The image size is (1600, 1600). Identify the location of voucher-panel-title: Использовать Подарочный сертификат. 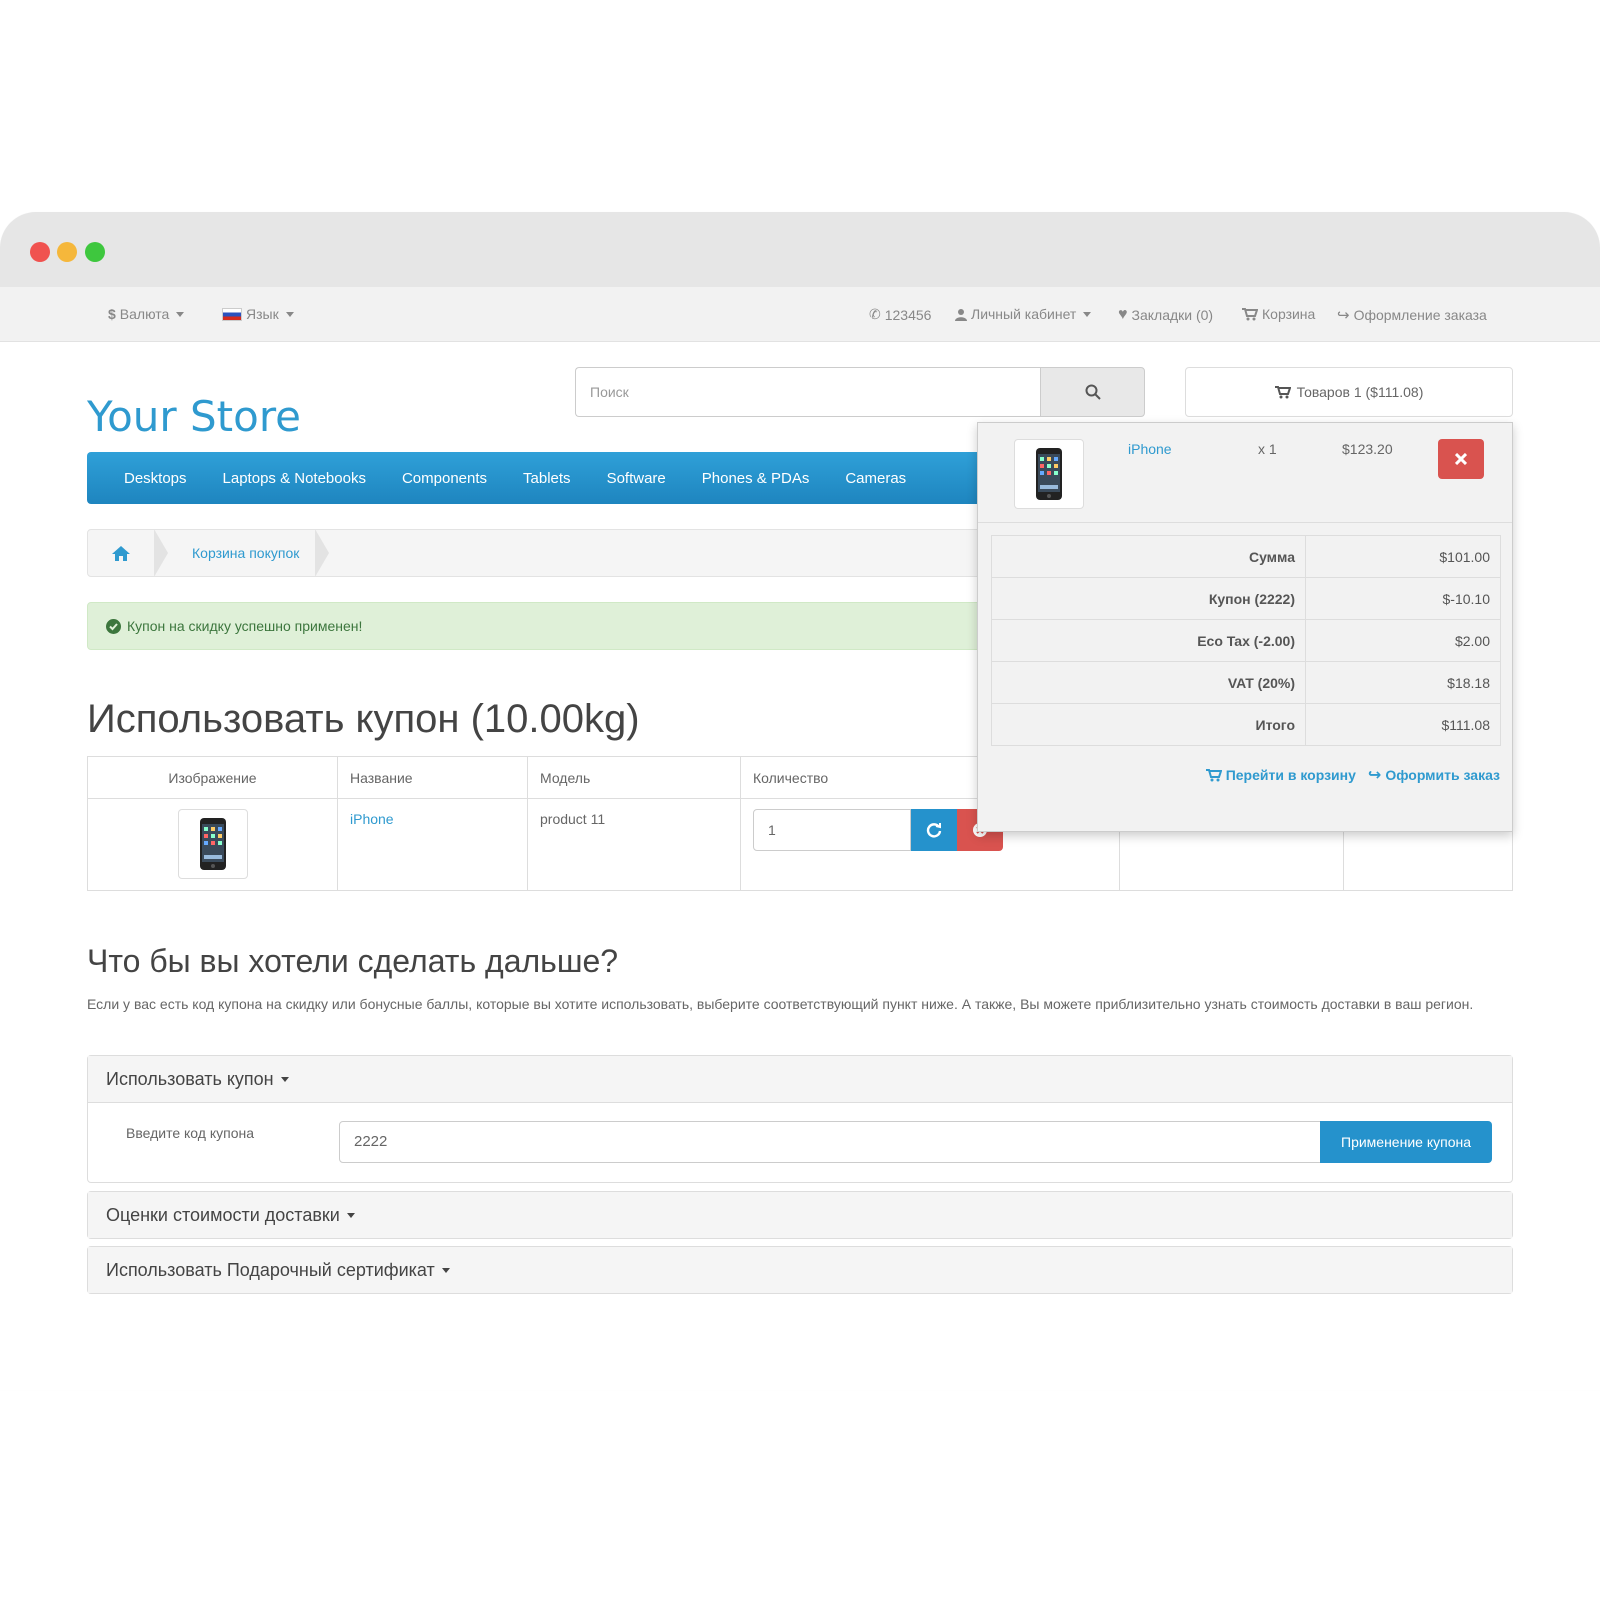
(270, 1269).